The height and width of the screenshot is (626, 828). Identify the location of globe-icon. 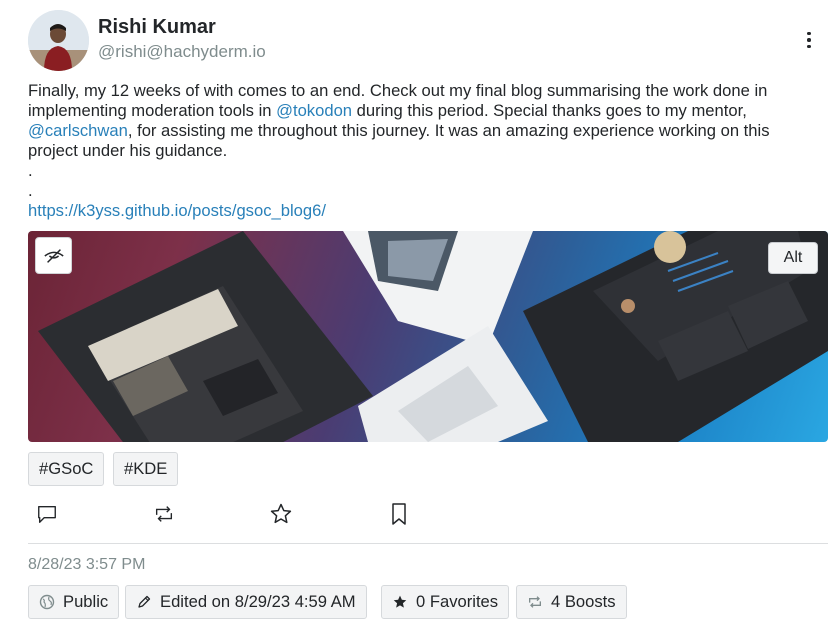
(47, 602).